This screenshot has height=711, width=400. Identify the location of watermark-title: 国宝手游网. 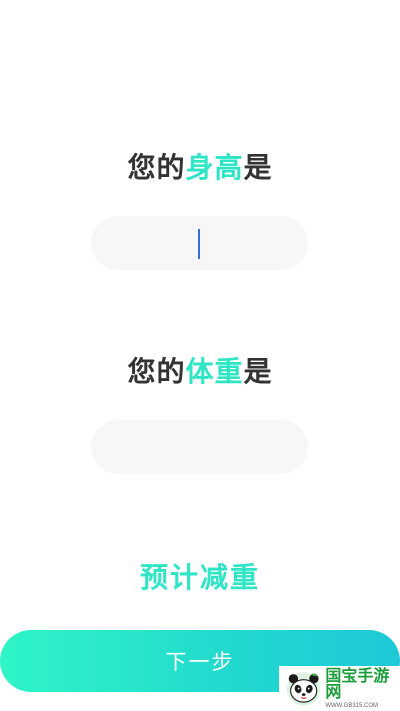
(357, 683).